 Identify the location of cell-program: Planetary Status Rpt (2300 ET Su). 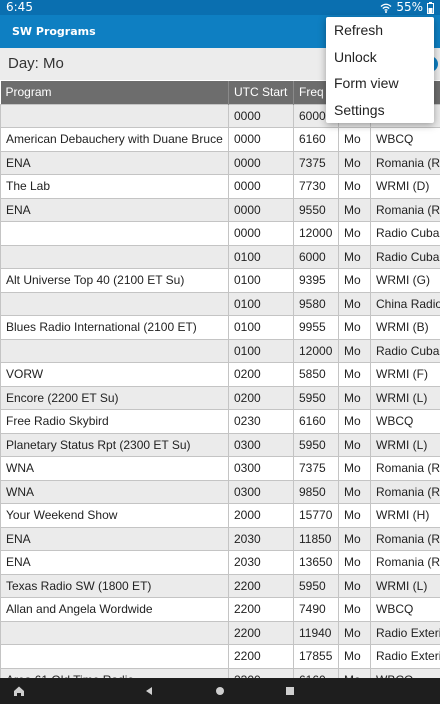
(114, 444).